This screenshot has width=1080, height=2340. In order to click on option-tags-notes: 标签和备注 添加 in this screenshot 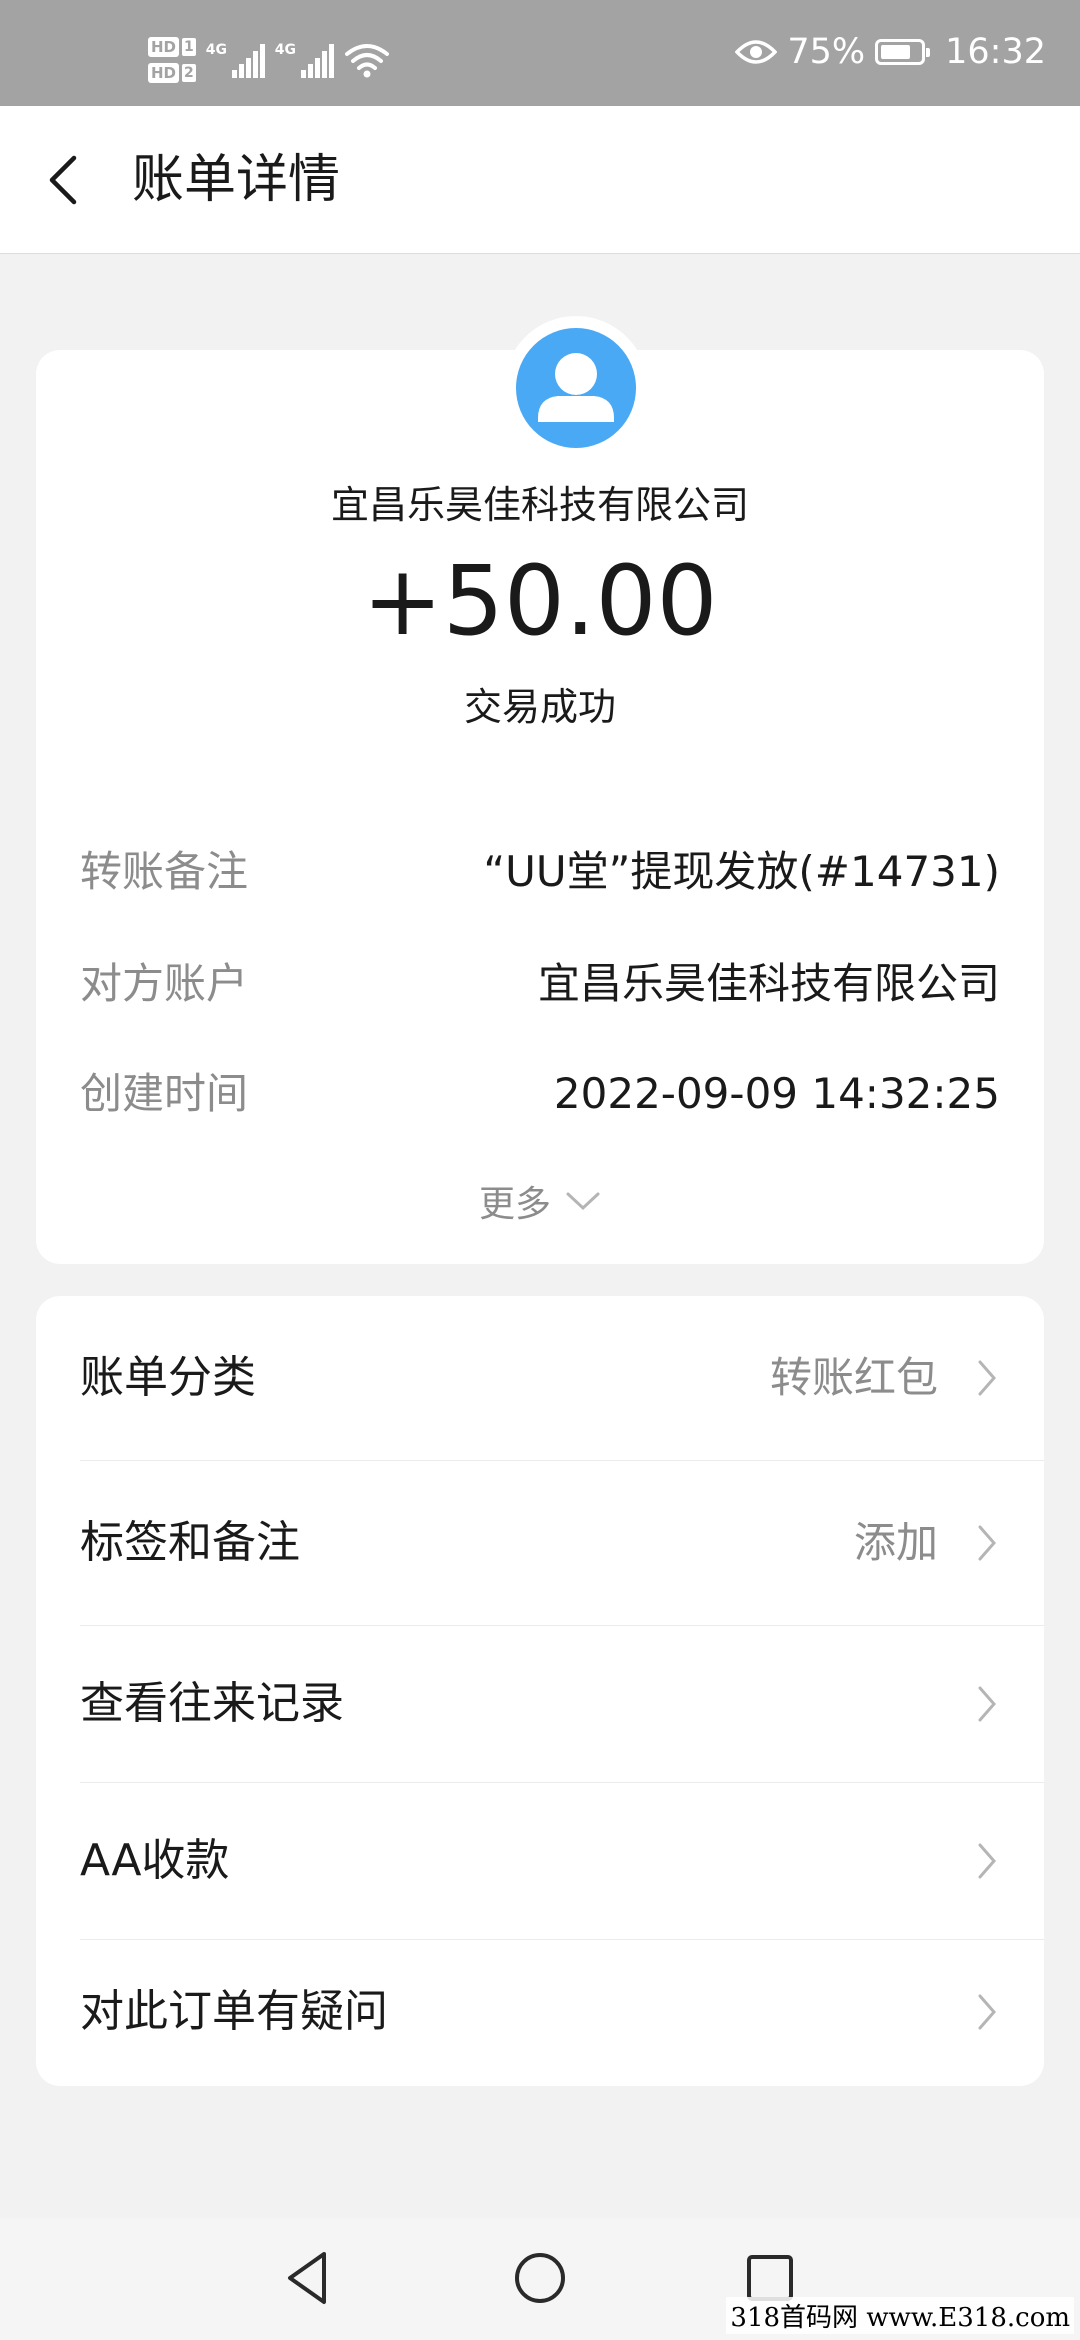, I will do `click(540, 1543)`.